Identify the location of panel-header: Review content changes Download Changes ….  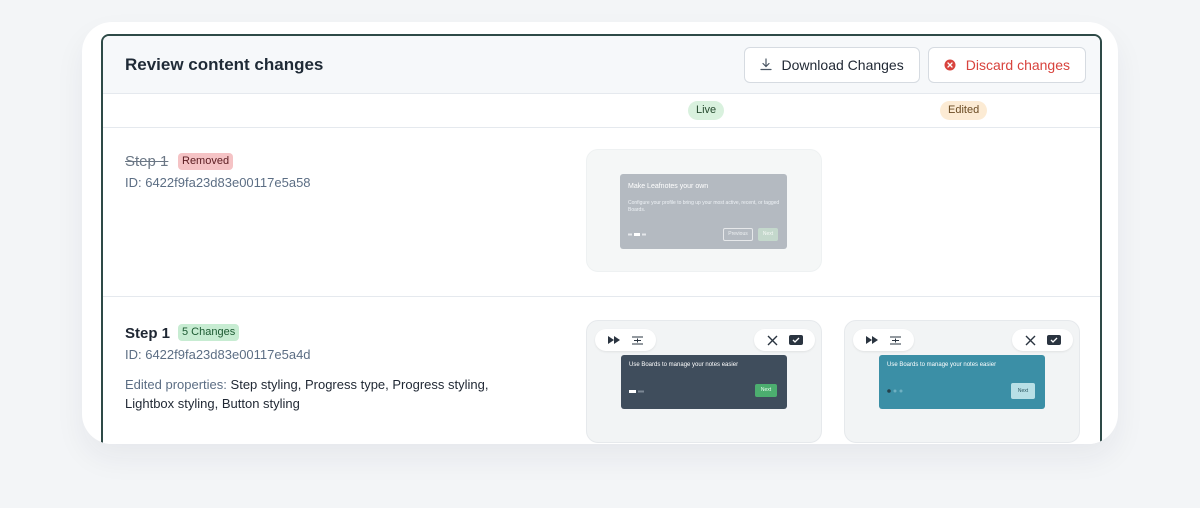
(601, 65).